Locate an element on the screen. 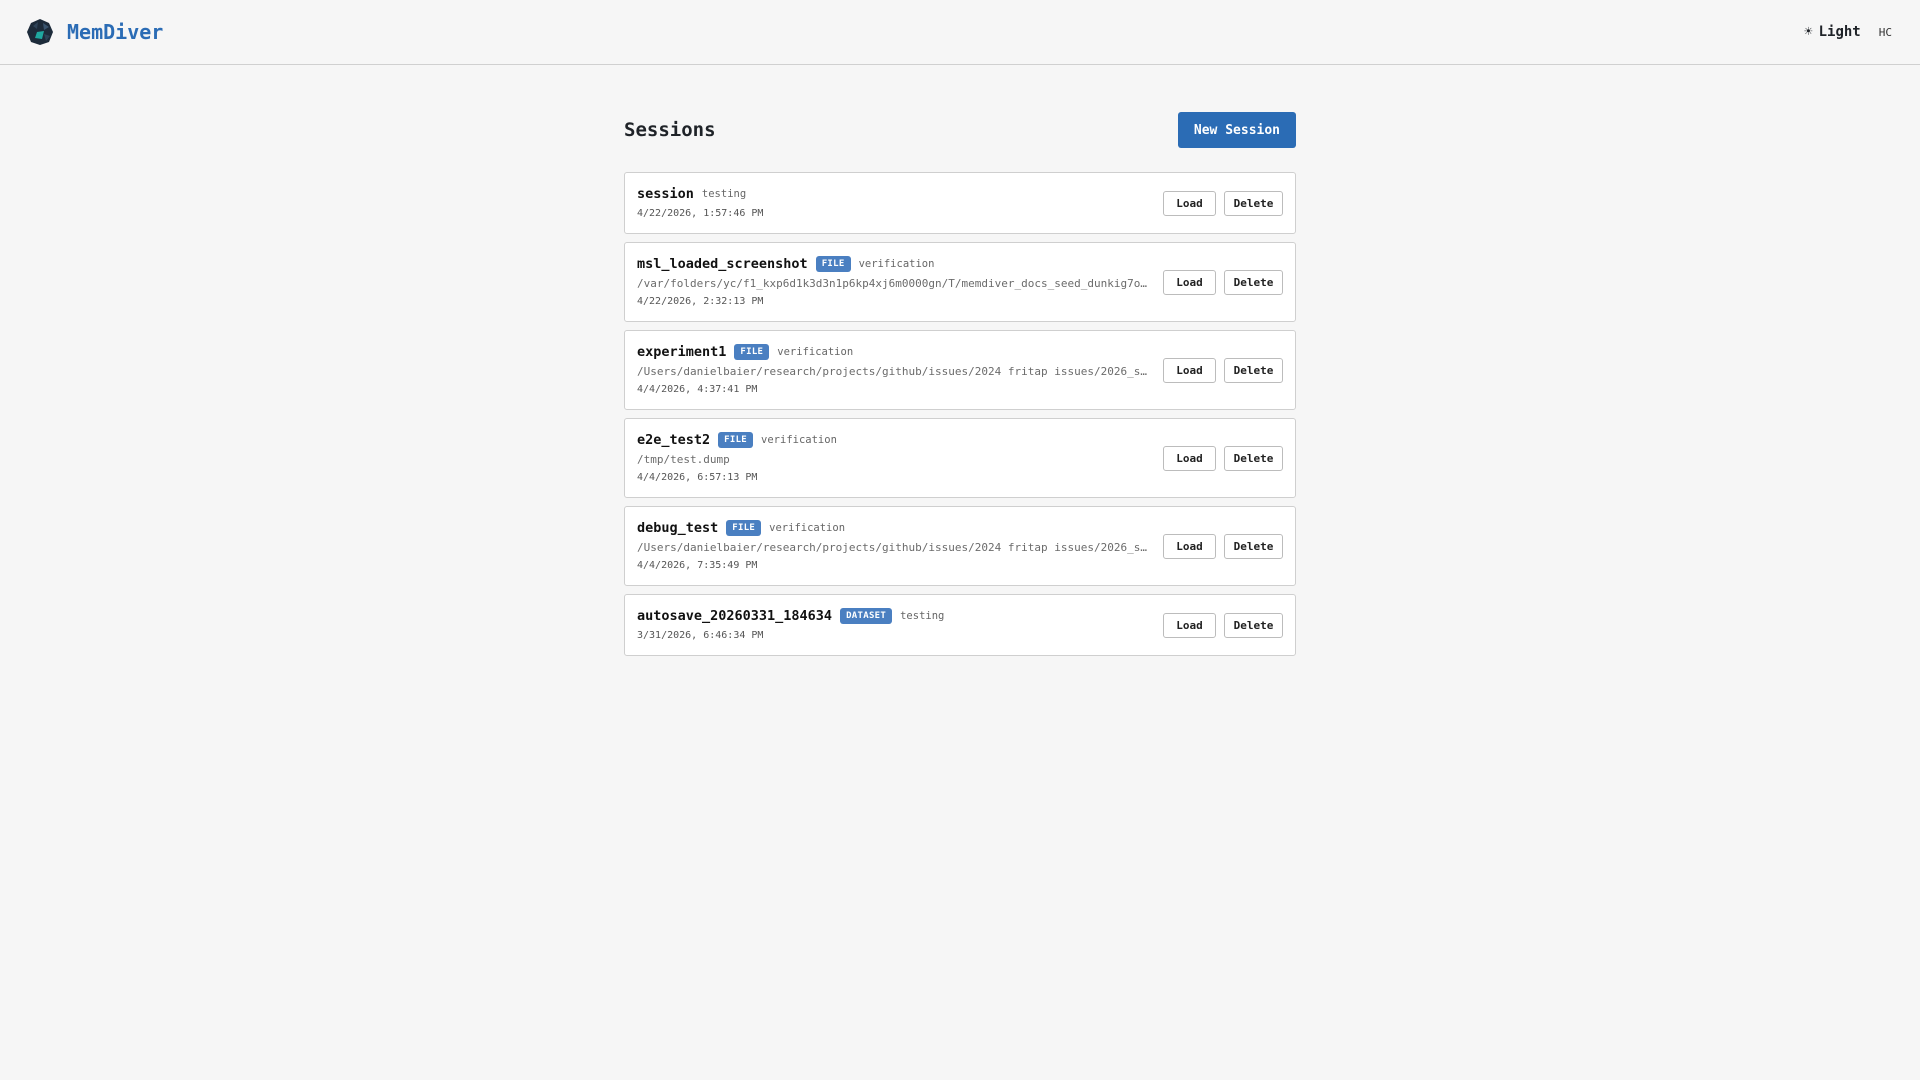  theme-toggle-button: ☀ Light is located at coordinates (1832, 32).